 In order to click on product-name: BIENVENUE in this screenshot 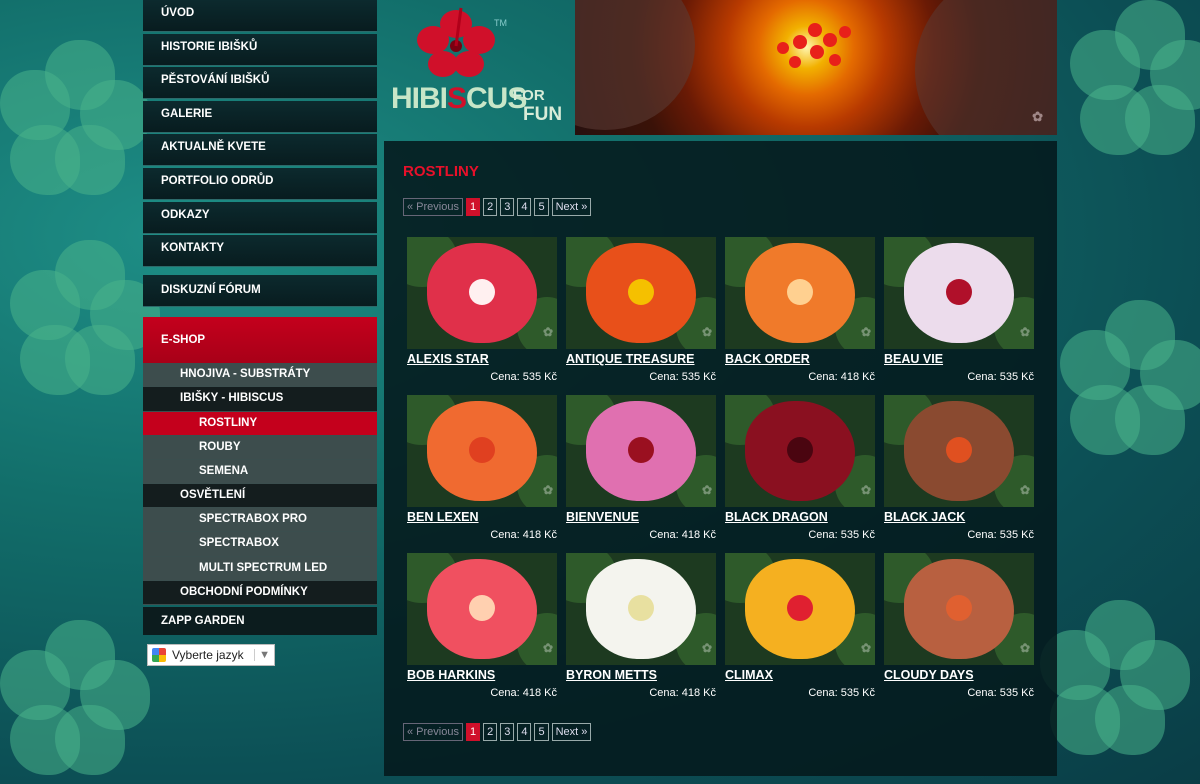, I will do `click(602, 517)`.